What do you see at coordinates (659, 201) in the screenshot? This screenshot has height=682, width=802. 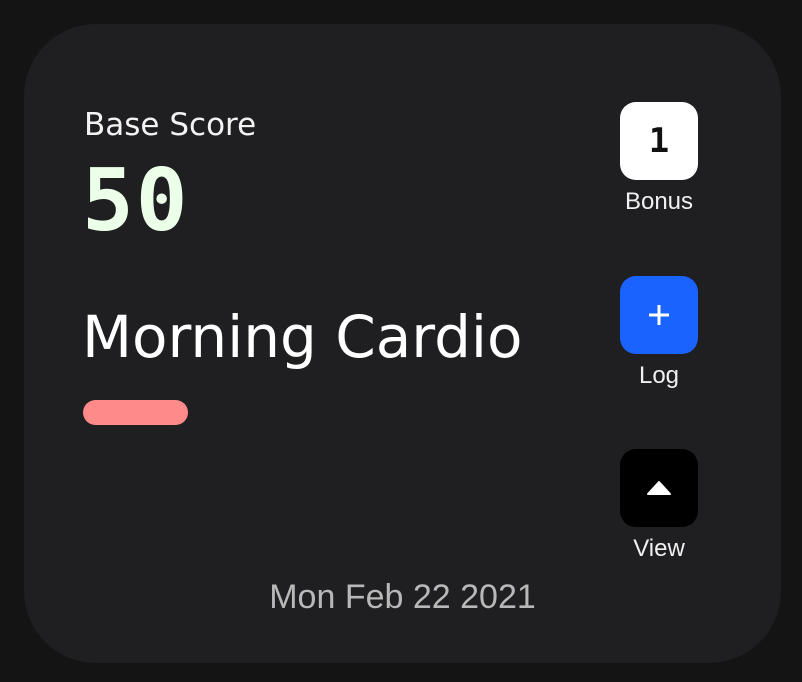 I see `bonus-label: Bonus` at bounding box center [659, 201].